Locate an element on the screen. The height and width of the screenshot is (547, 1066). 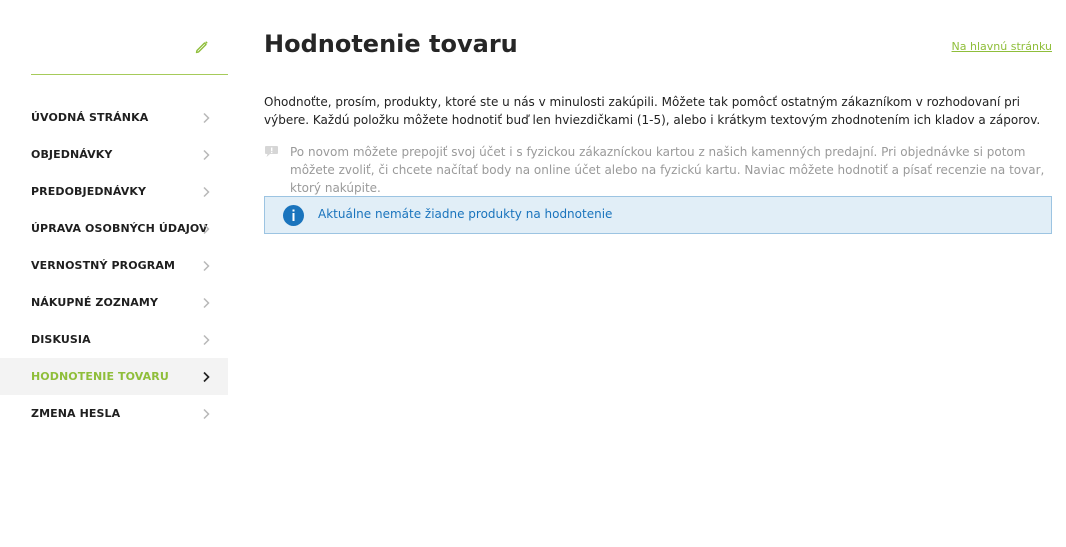
sidebar-item-label: PREDOBJEDNÁVKY is located at coordinates (89, 191).